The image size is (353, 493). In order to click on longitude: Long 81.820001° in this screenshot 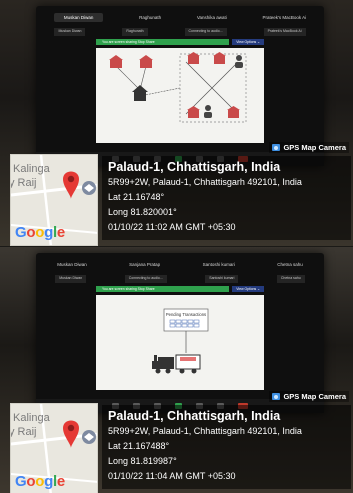, I will do `click(142, 212)`.